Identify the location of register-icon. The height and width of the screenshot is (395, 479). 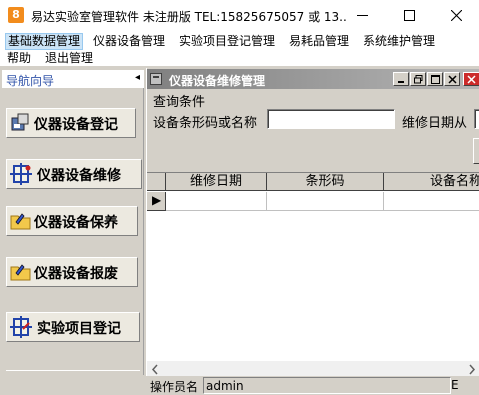
(20, 122).